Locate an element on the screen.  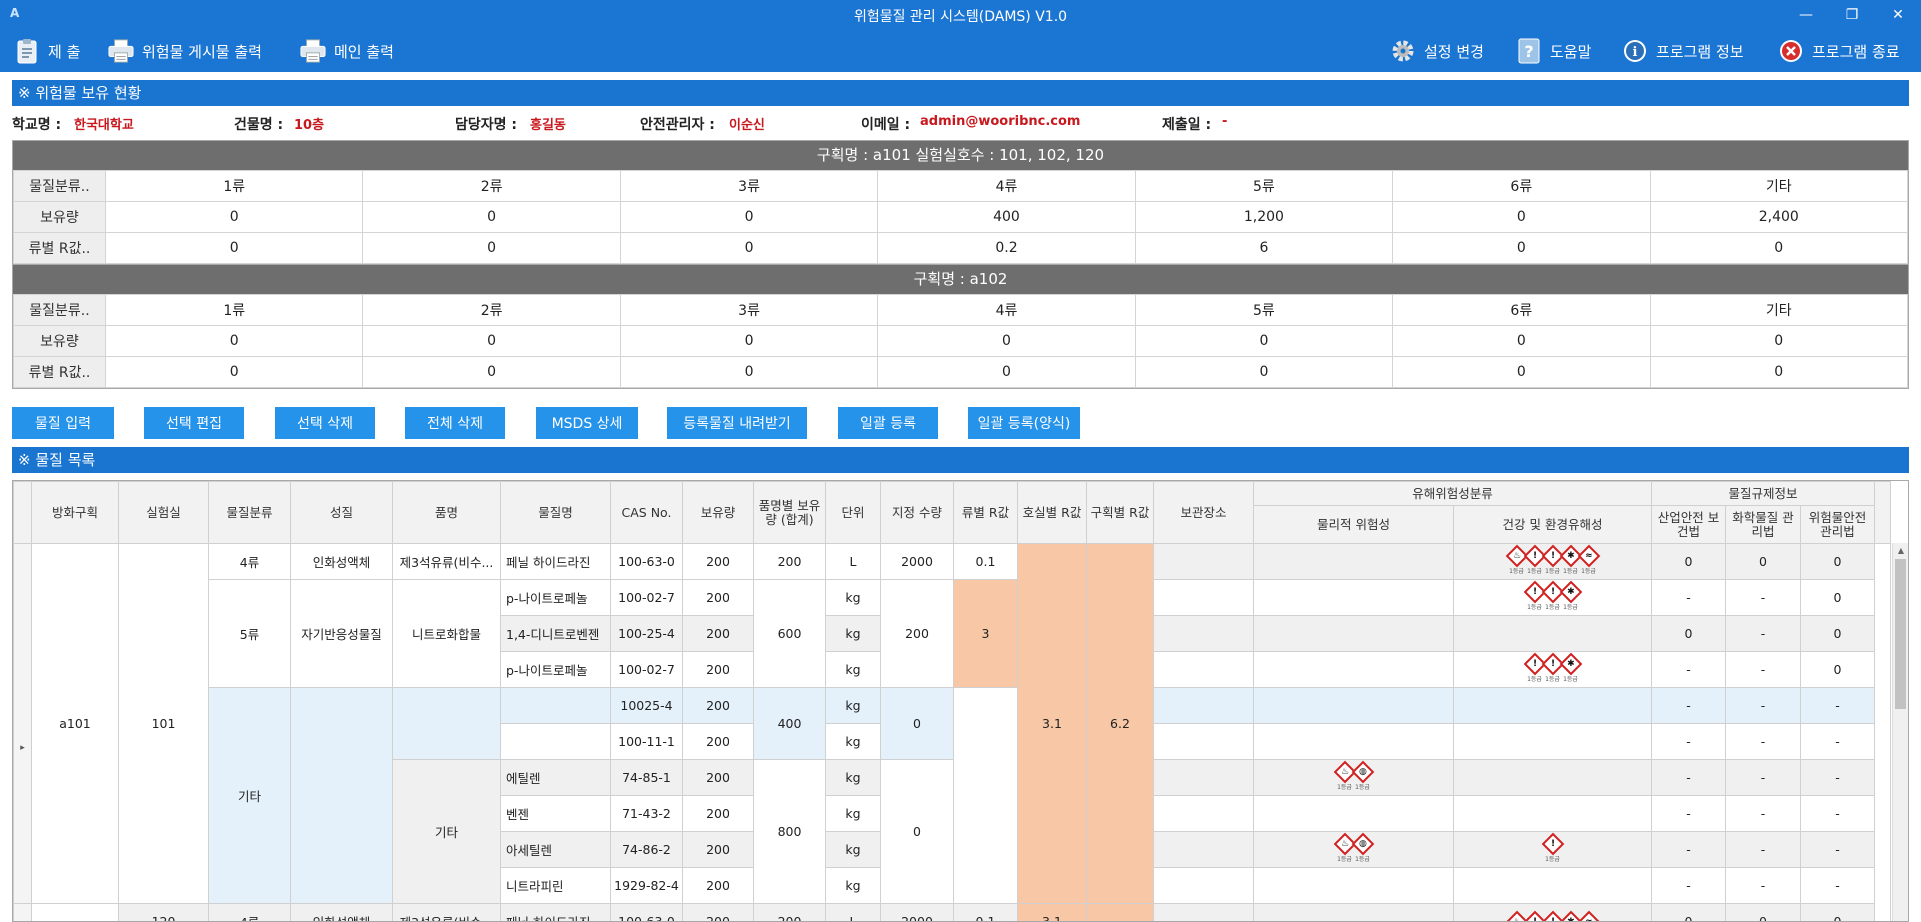
header-room-r: 호실별 R값 is located at coordinates (1052, 512).